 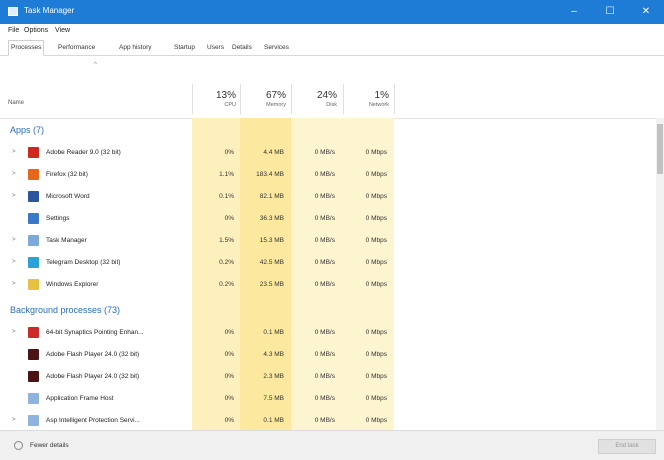 I want to click on menu-options: Options, so click(x=36, y=30).